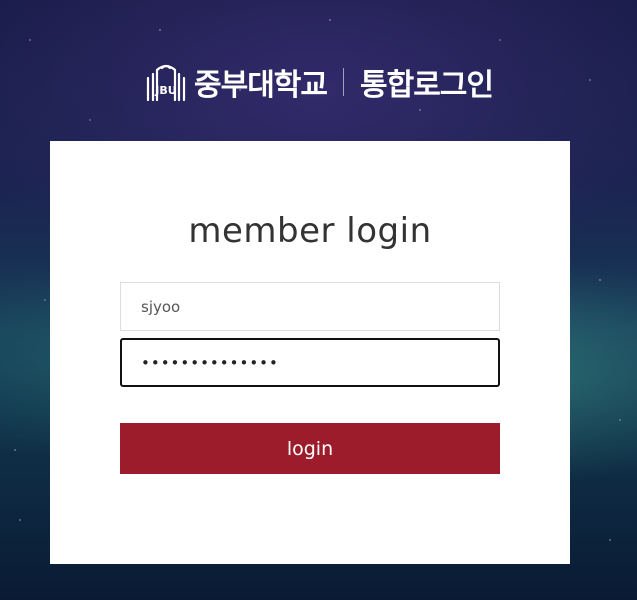 The width and height of the screenshot is (637, 600). Describe the element at coordinates (165, 90) in the screenshot. I see `emblem-text: JBU` at that location.